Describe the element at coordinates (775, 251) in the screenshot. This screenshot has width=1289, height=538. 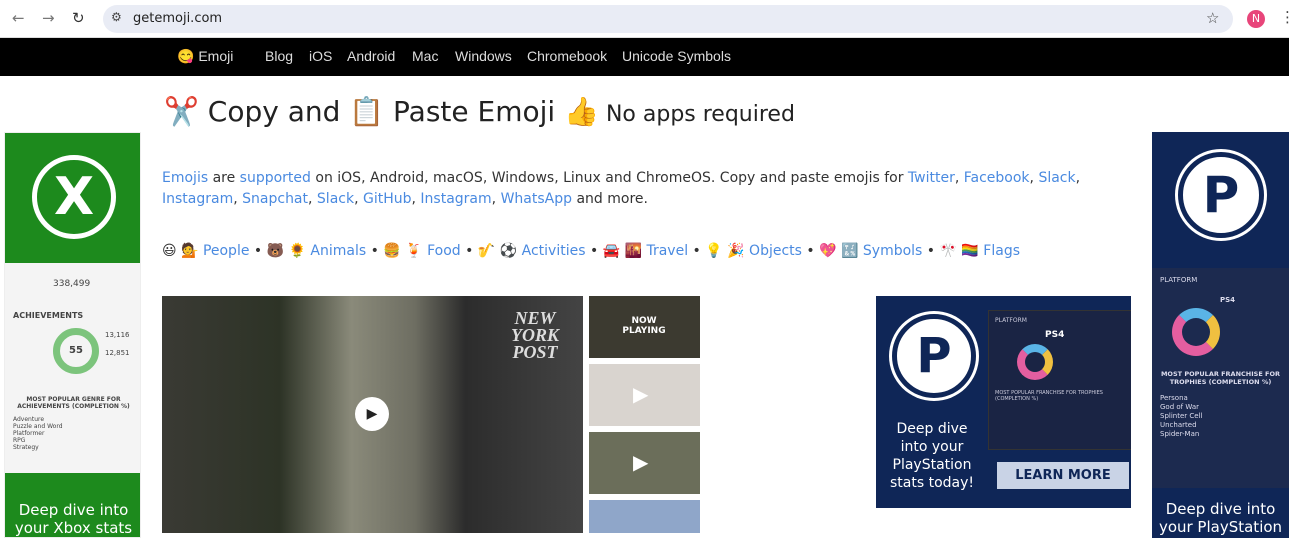
I see `category-link-objects: Objects` at that location.